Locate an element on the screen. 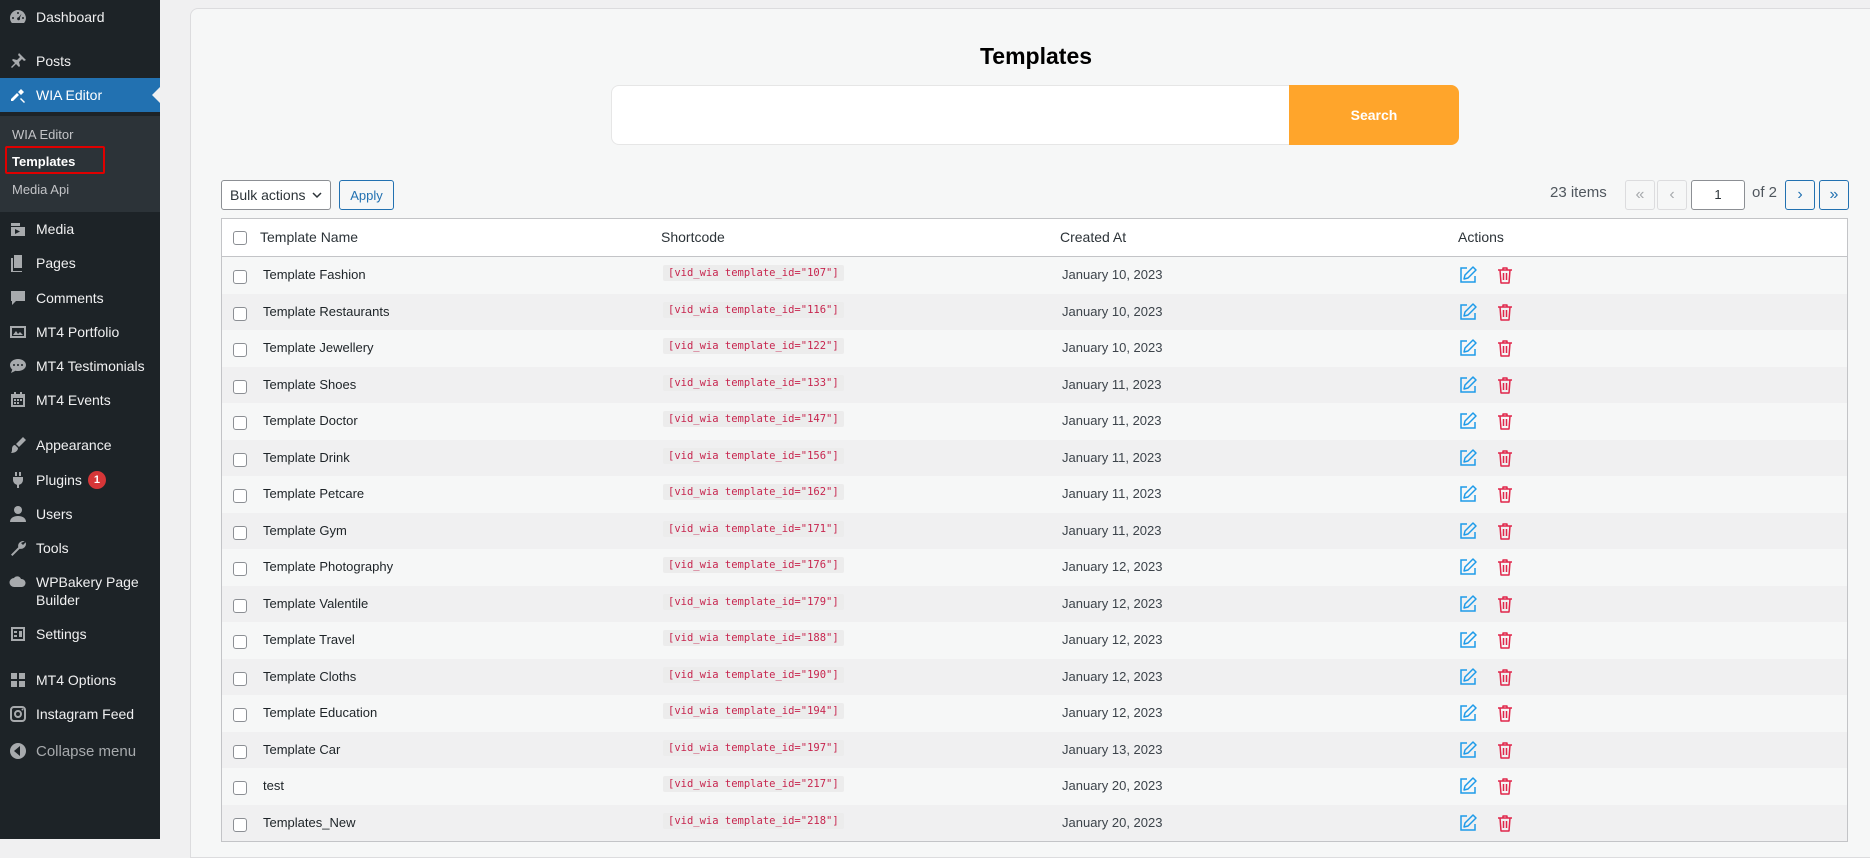 This screenshot has height=858, width=1870. menu-users: Users is located at coordinates (80, 514).